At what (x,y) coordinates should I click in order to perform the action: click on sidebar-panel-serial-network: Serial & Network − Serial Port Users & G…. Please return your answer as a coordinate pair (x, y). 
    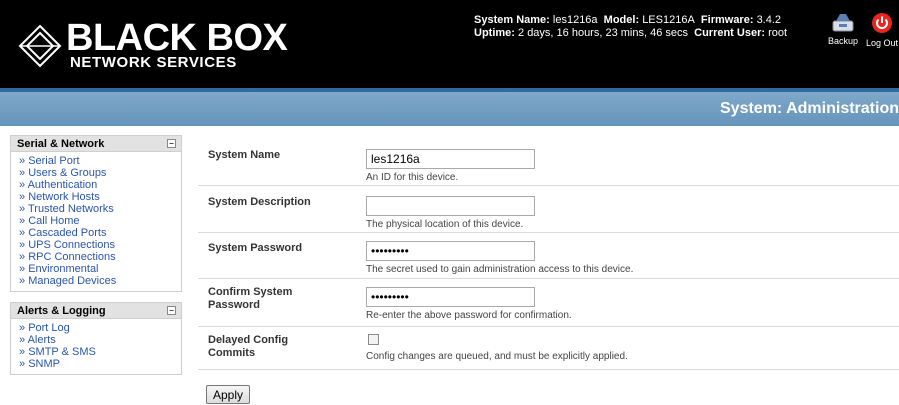
    Looking at the image, I should click on (96, 213).